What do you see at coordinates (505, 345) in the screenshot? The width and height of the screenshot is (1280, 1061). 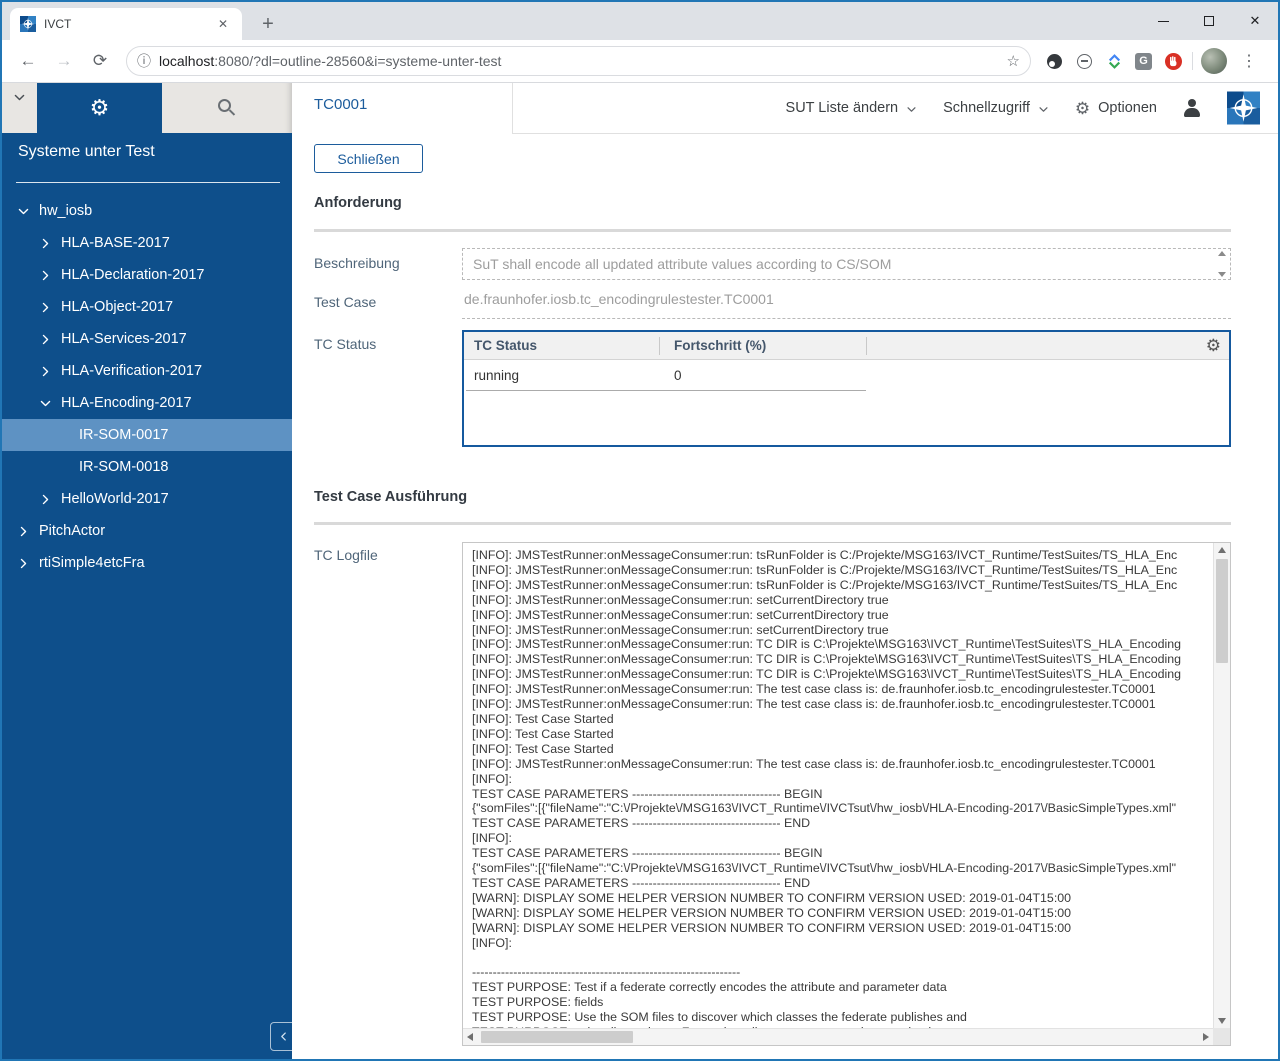 I see `column-header-tc-status: TC Status` at bounding box center [505, 345].